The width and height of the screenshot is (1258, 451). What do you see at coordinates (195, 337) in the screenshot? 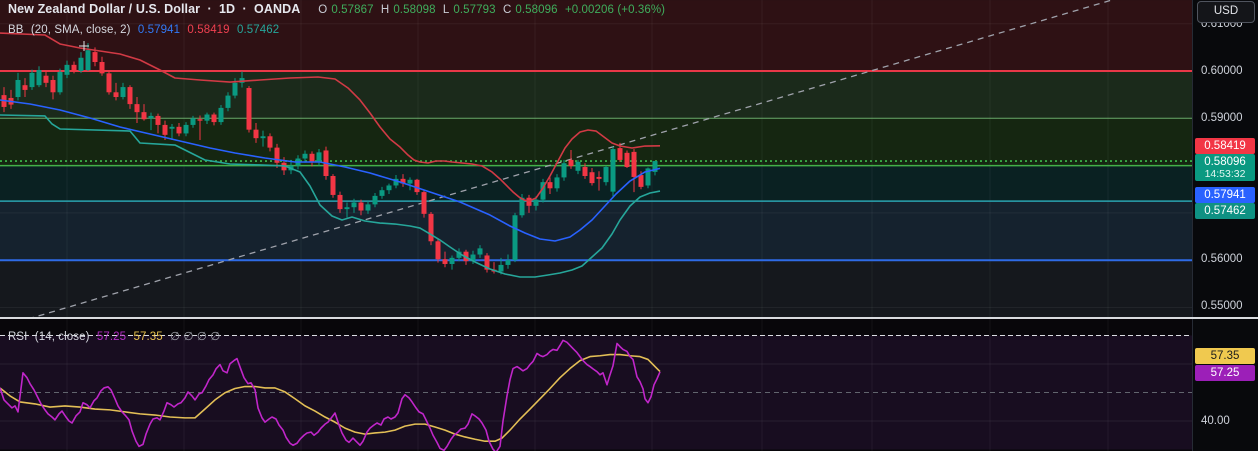
I see `rsi-empty-values: ∅ ∅ ∅ ∅` at bounding box center [195, 337].